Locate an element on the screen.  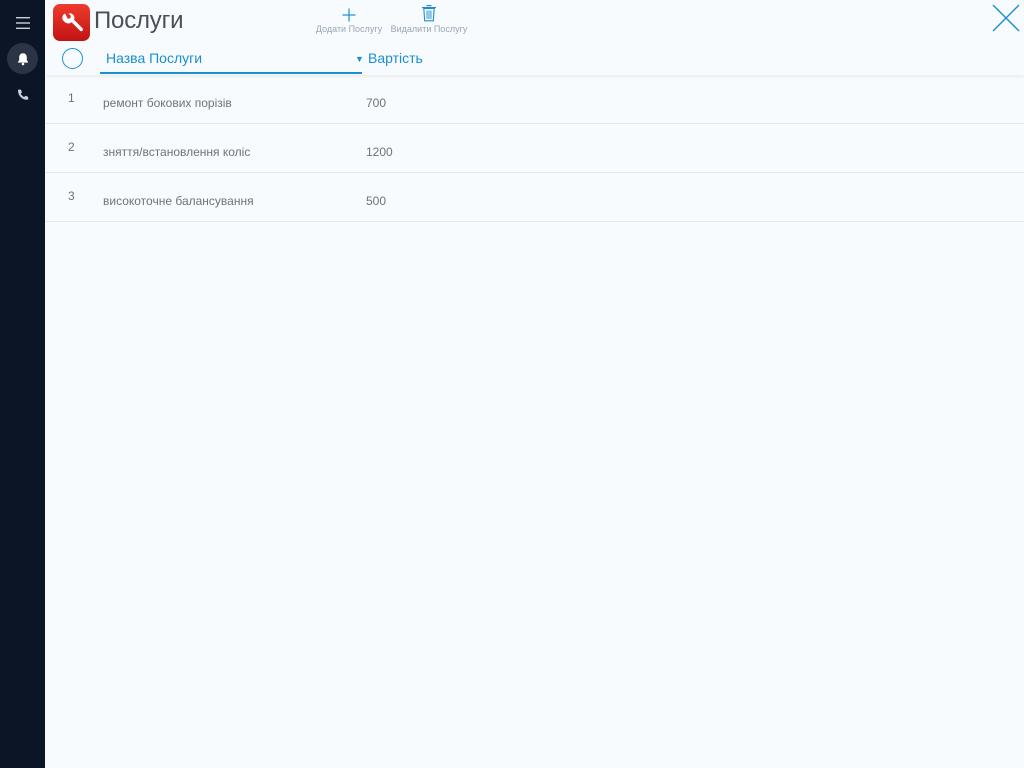
table-row: 3 високоточне балансування 500 is located at coordinates (534, 197).